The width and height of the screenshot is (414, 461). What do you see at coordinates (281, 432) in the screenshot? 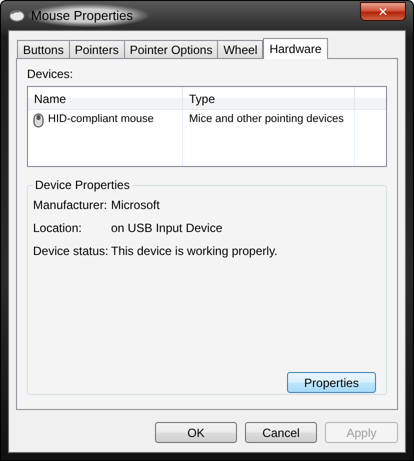
I see `dialog-button: Cancel` at bounding box center [281, 432].